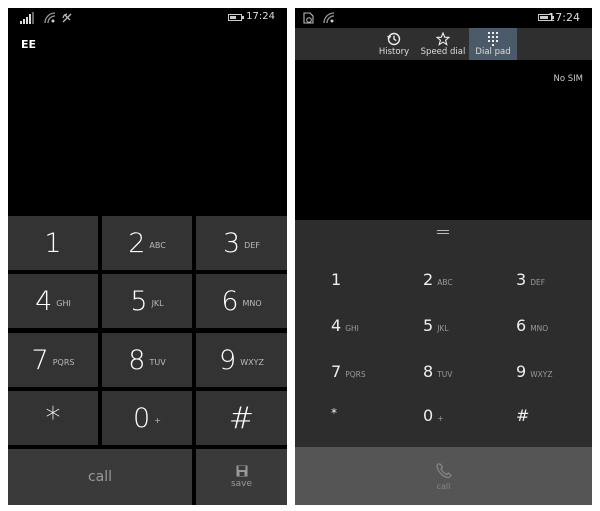 The width and height of the screenshot is (600, 511). Describe the element at coordinates (443, 232) in the screenshot. I see `drag-handle` at that location.